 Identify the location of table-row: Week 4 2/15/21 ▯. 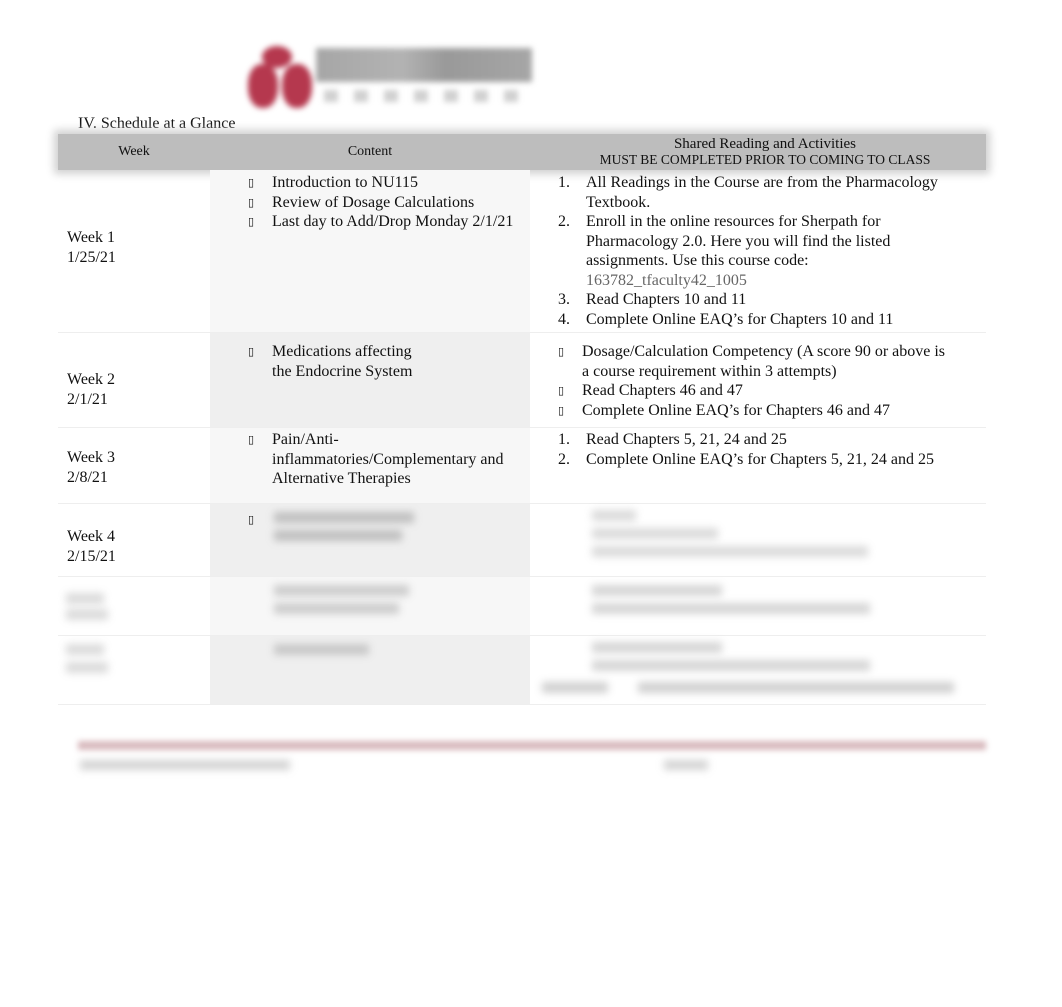
(522, 540).